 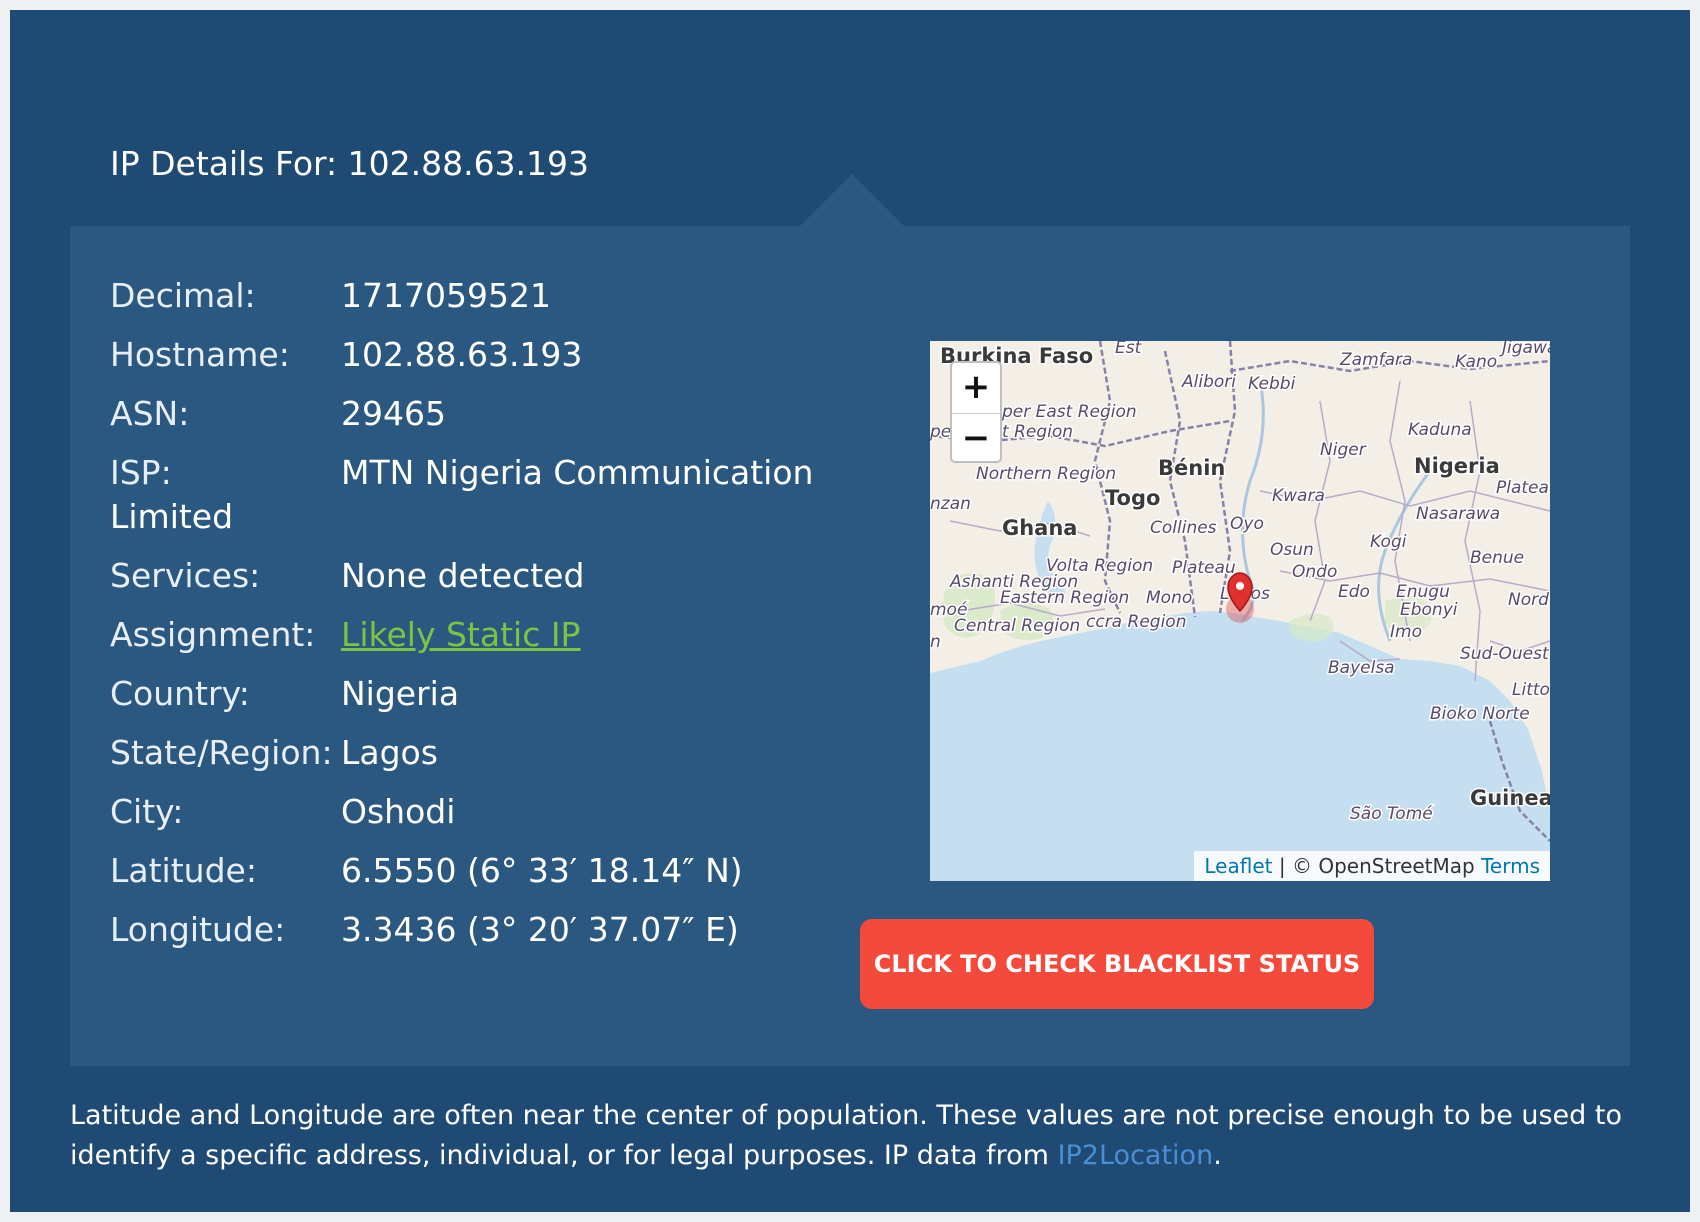 What do you see at coordinates (1132, 498) in the screenshot?
I see `map-label-togo: Togo` at bounding box center [1132, 498].